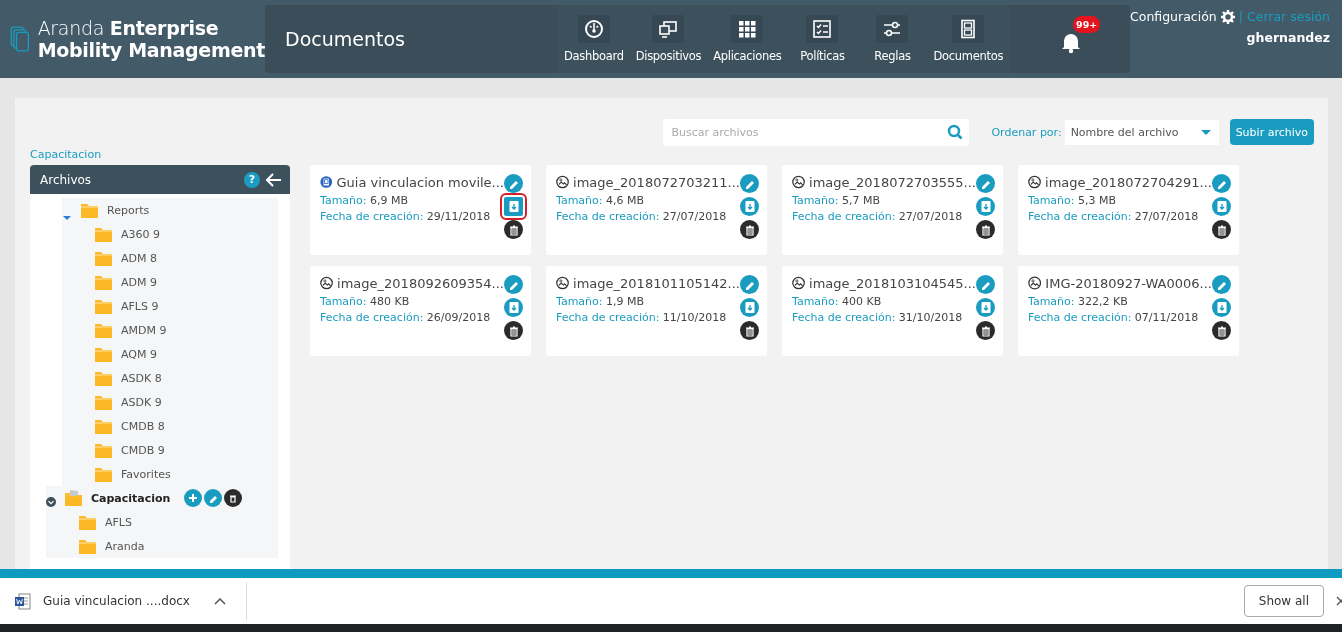  What do you see at coordinates (128, 210) in the screenshot?
I see `folder-label: Reports` at bounding box center [128, 210].